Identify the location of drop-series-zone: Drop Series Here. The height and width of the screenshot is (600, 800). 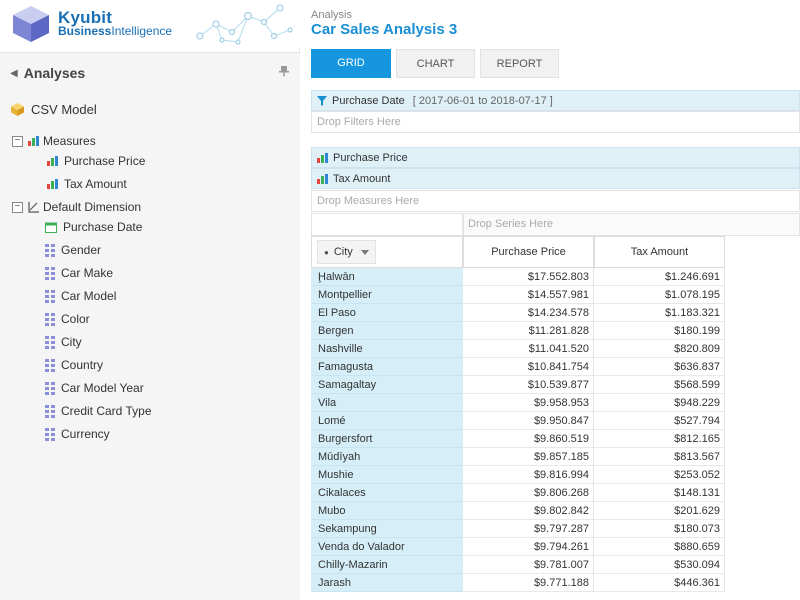
(631, 224).